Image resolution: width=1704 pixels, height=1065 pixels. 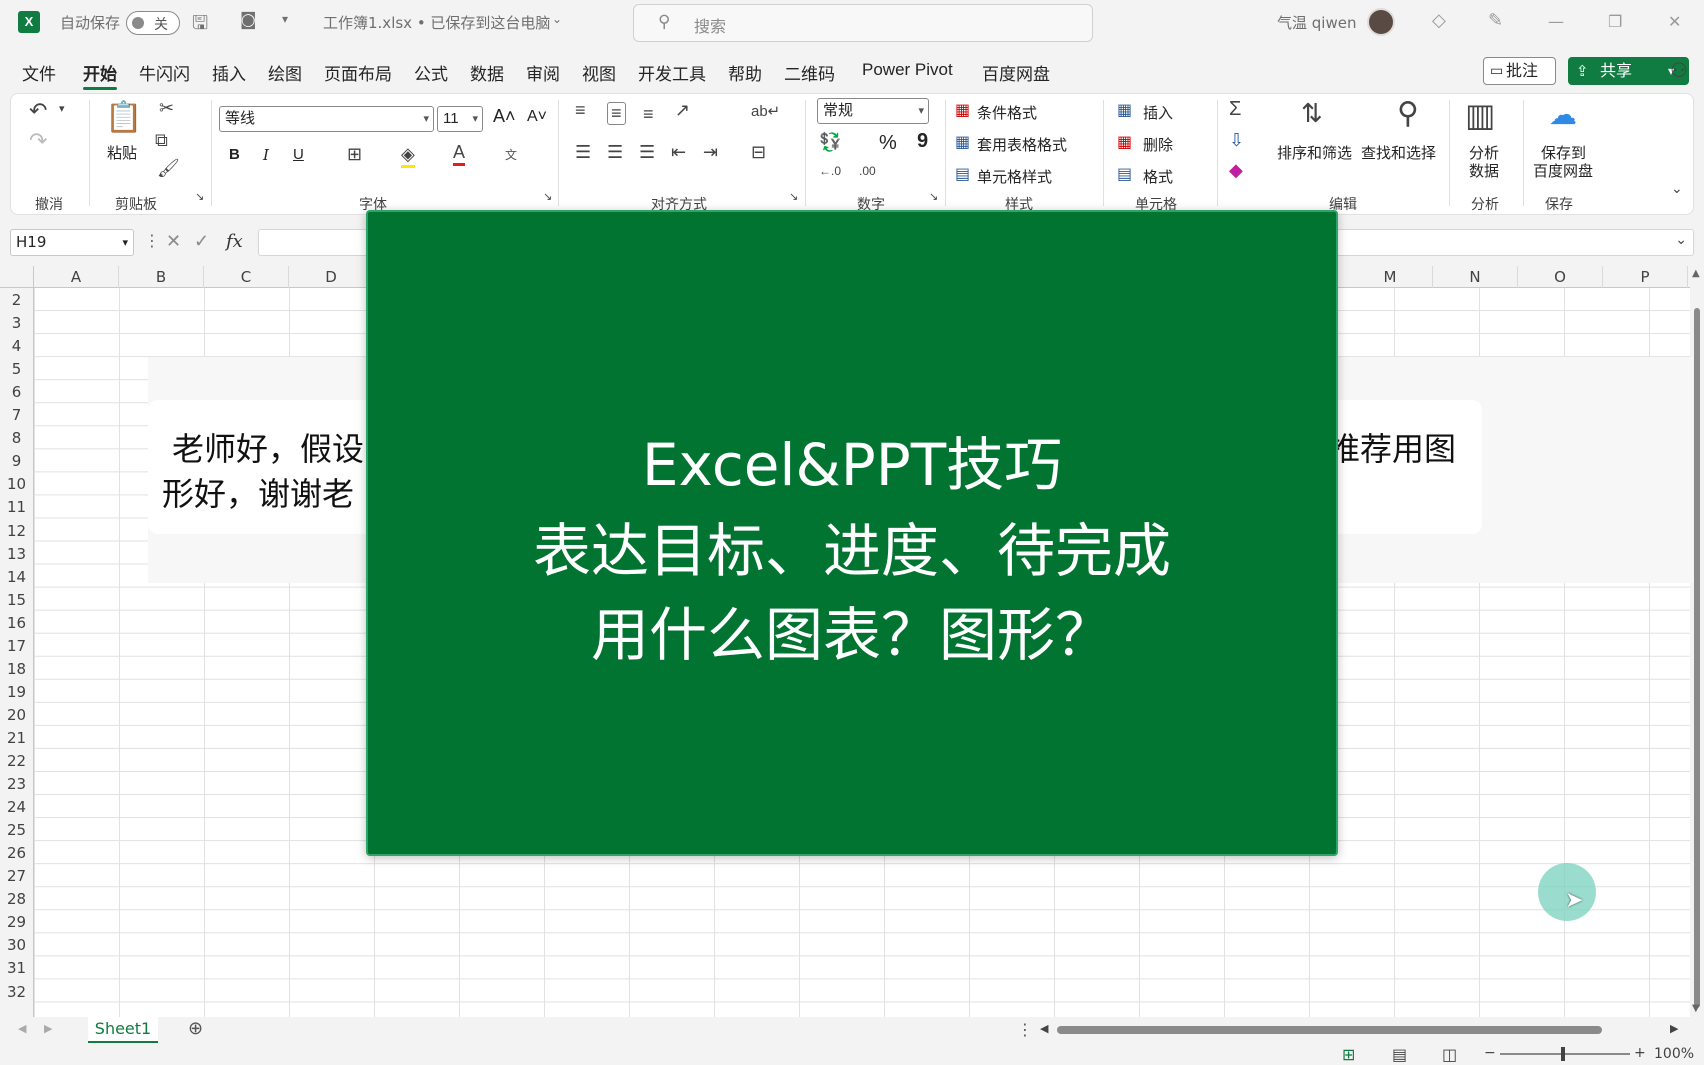 I want to click on dialog-launcher-icon: ↘, so click(x=547, y=196).